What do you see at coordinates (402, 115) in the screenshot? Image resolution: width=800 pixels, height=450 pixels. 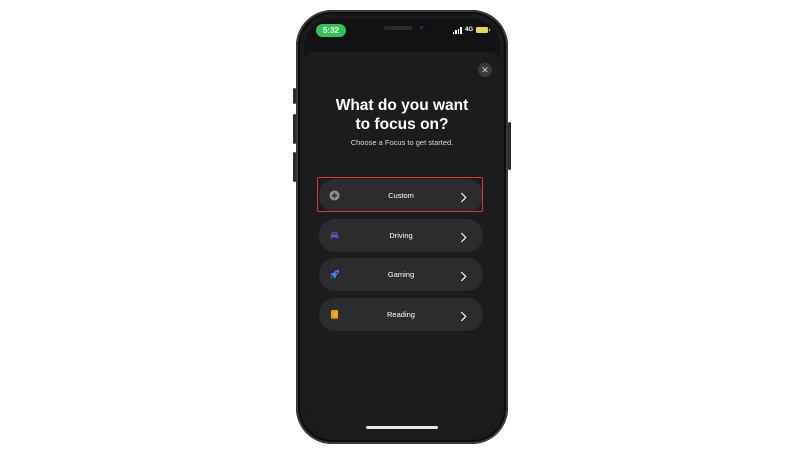 I see `page-title: What do you want to focus on?` at bounding box center [402, 115].